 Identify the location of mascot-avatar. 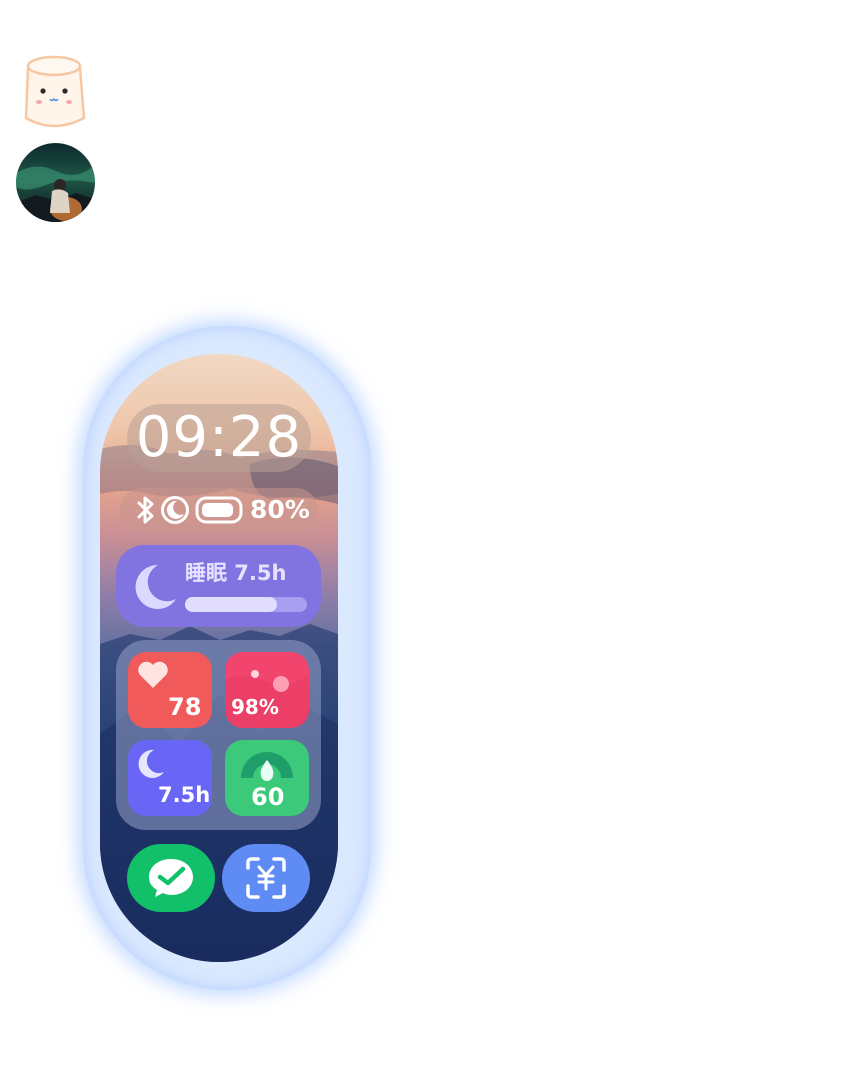
(54, 92).